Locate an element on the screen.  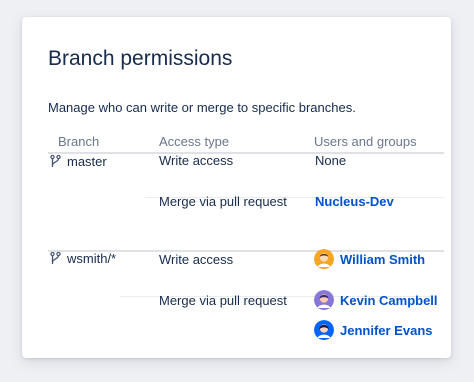
branch-cell-wsmith: wsmith/* is located at coordinates (83, 258).